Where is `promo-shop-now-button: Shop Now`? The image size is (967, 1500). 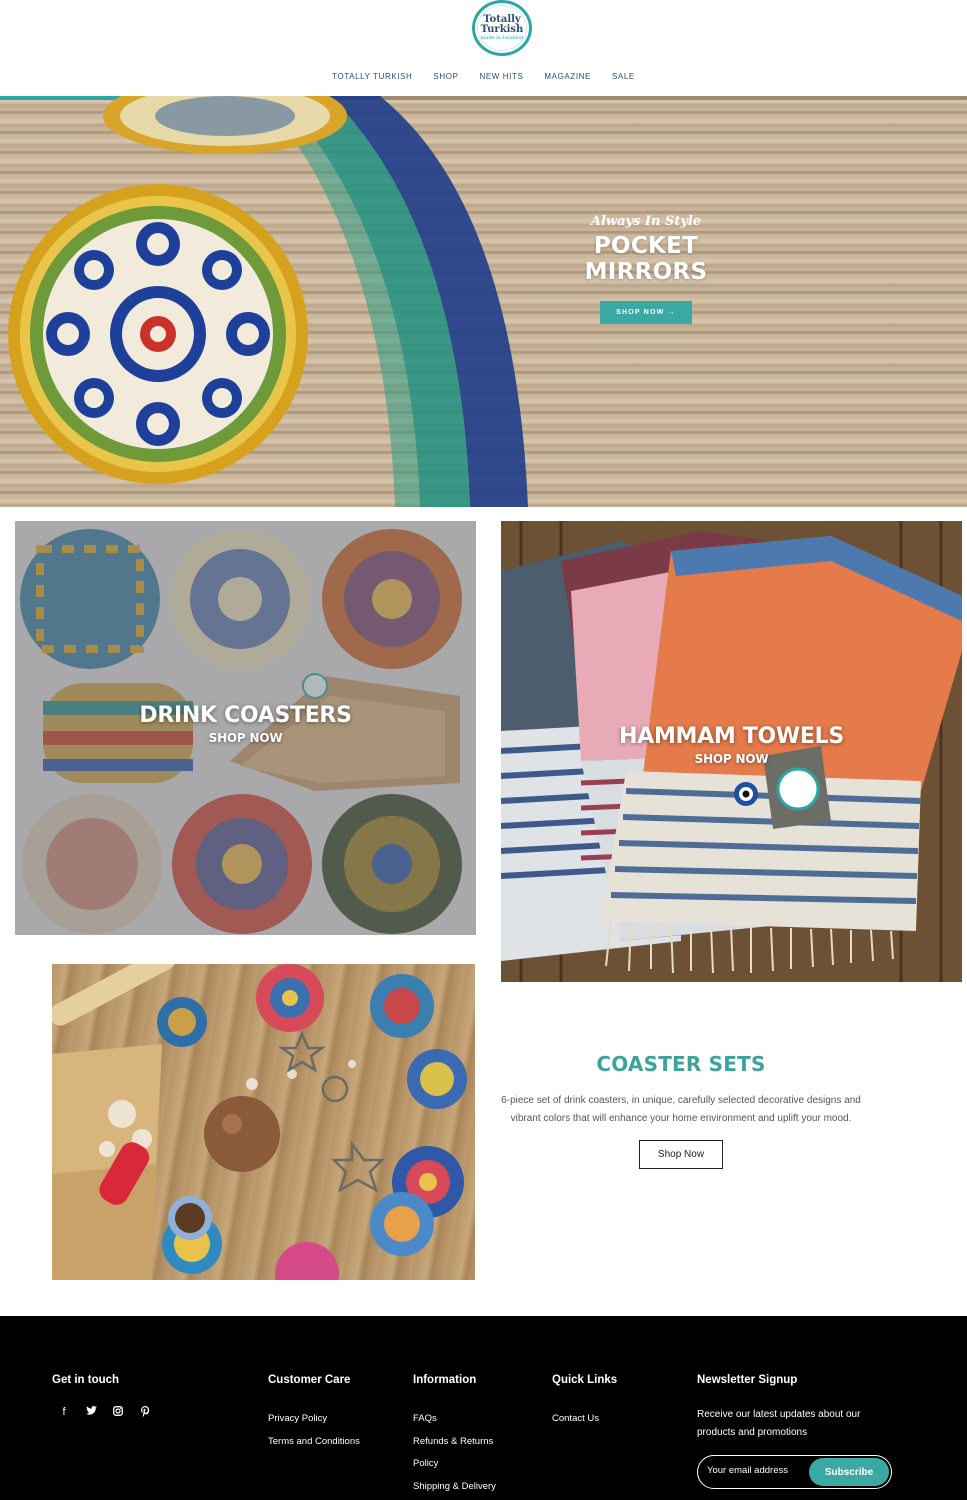 promo-shop-now-button: Shop Now is located at coordinates (681, 1154).